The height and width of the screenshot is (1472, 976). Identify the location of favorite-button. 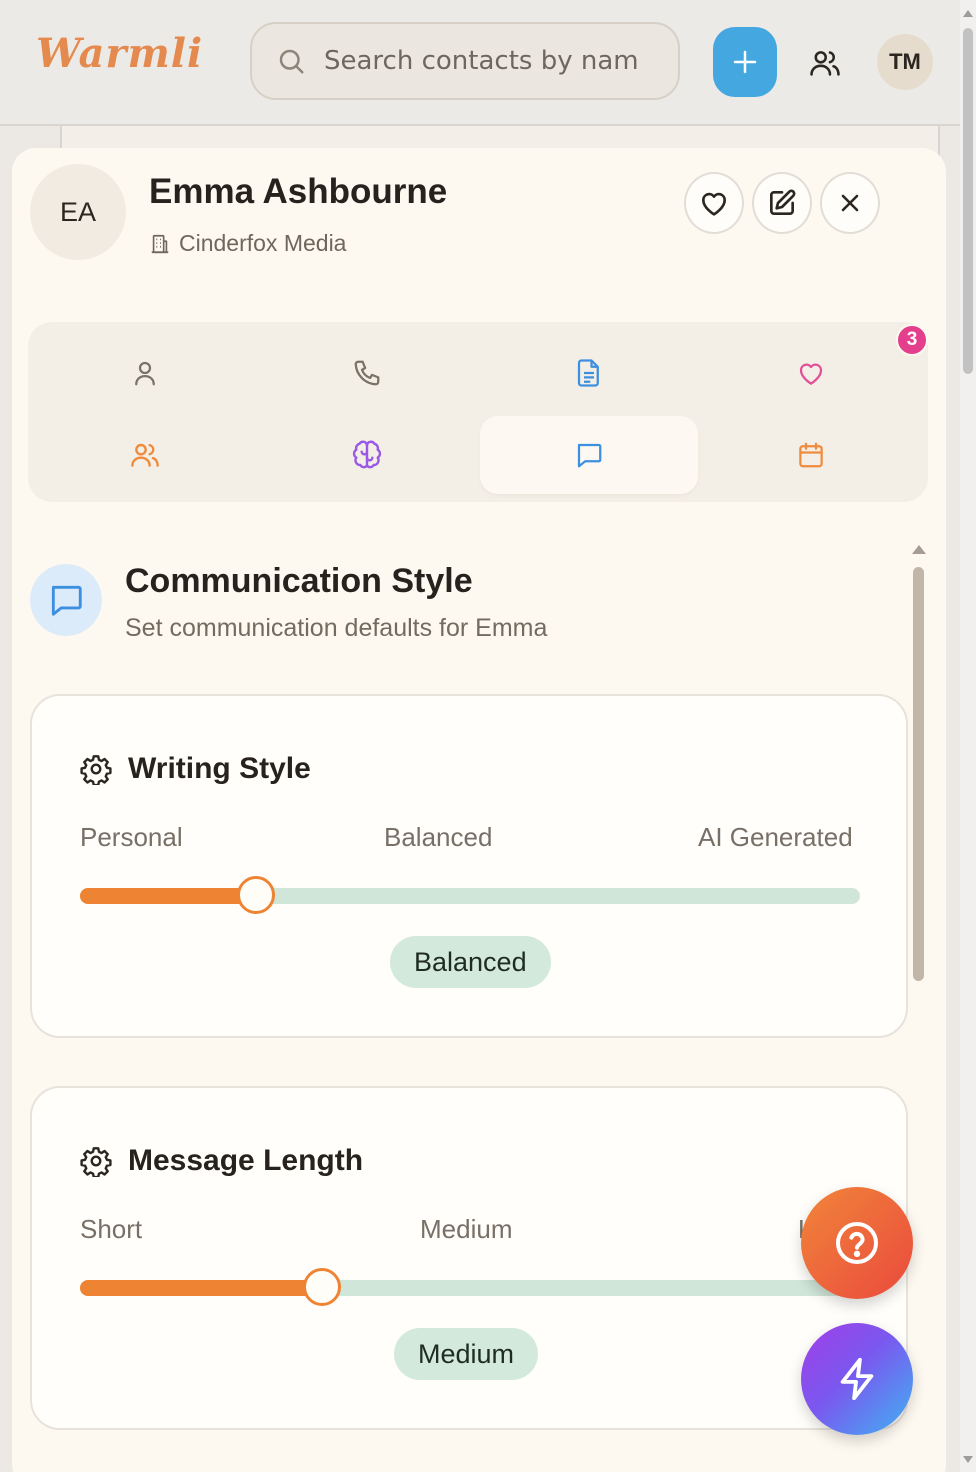
(714, 203).